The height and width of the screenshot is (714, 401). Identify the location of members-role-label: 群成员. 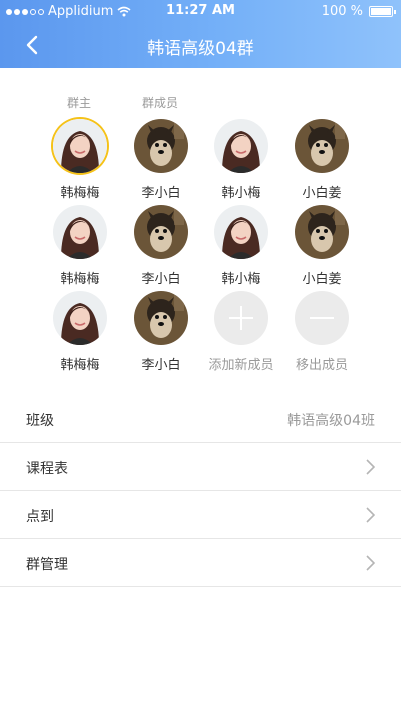
(160, 103).